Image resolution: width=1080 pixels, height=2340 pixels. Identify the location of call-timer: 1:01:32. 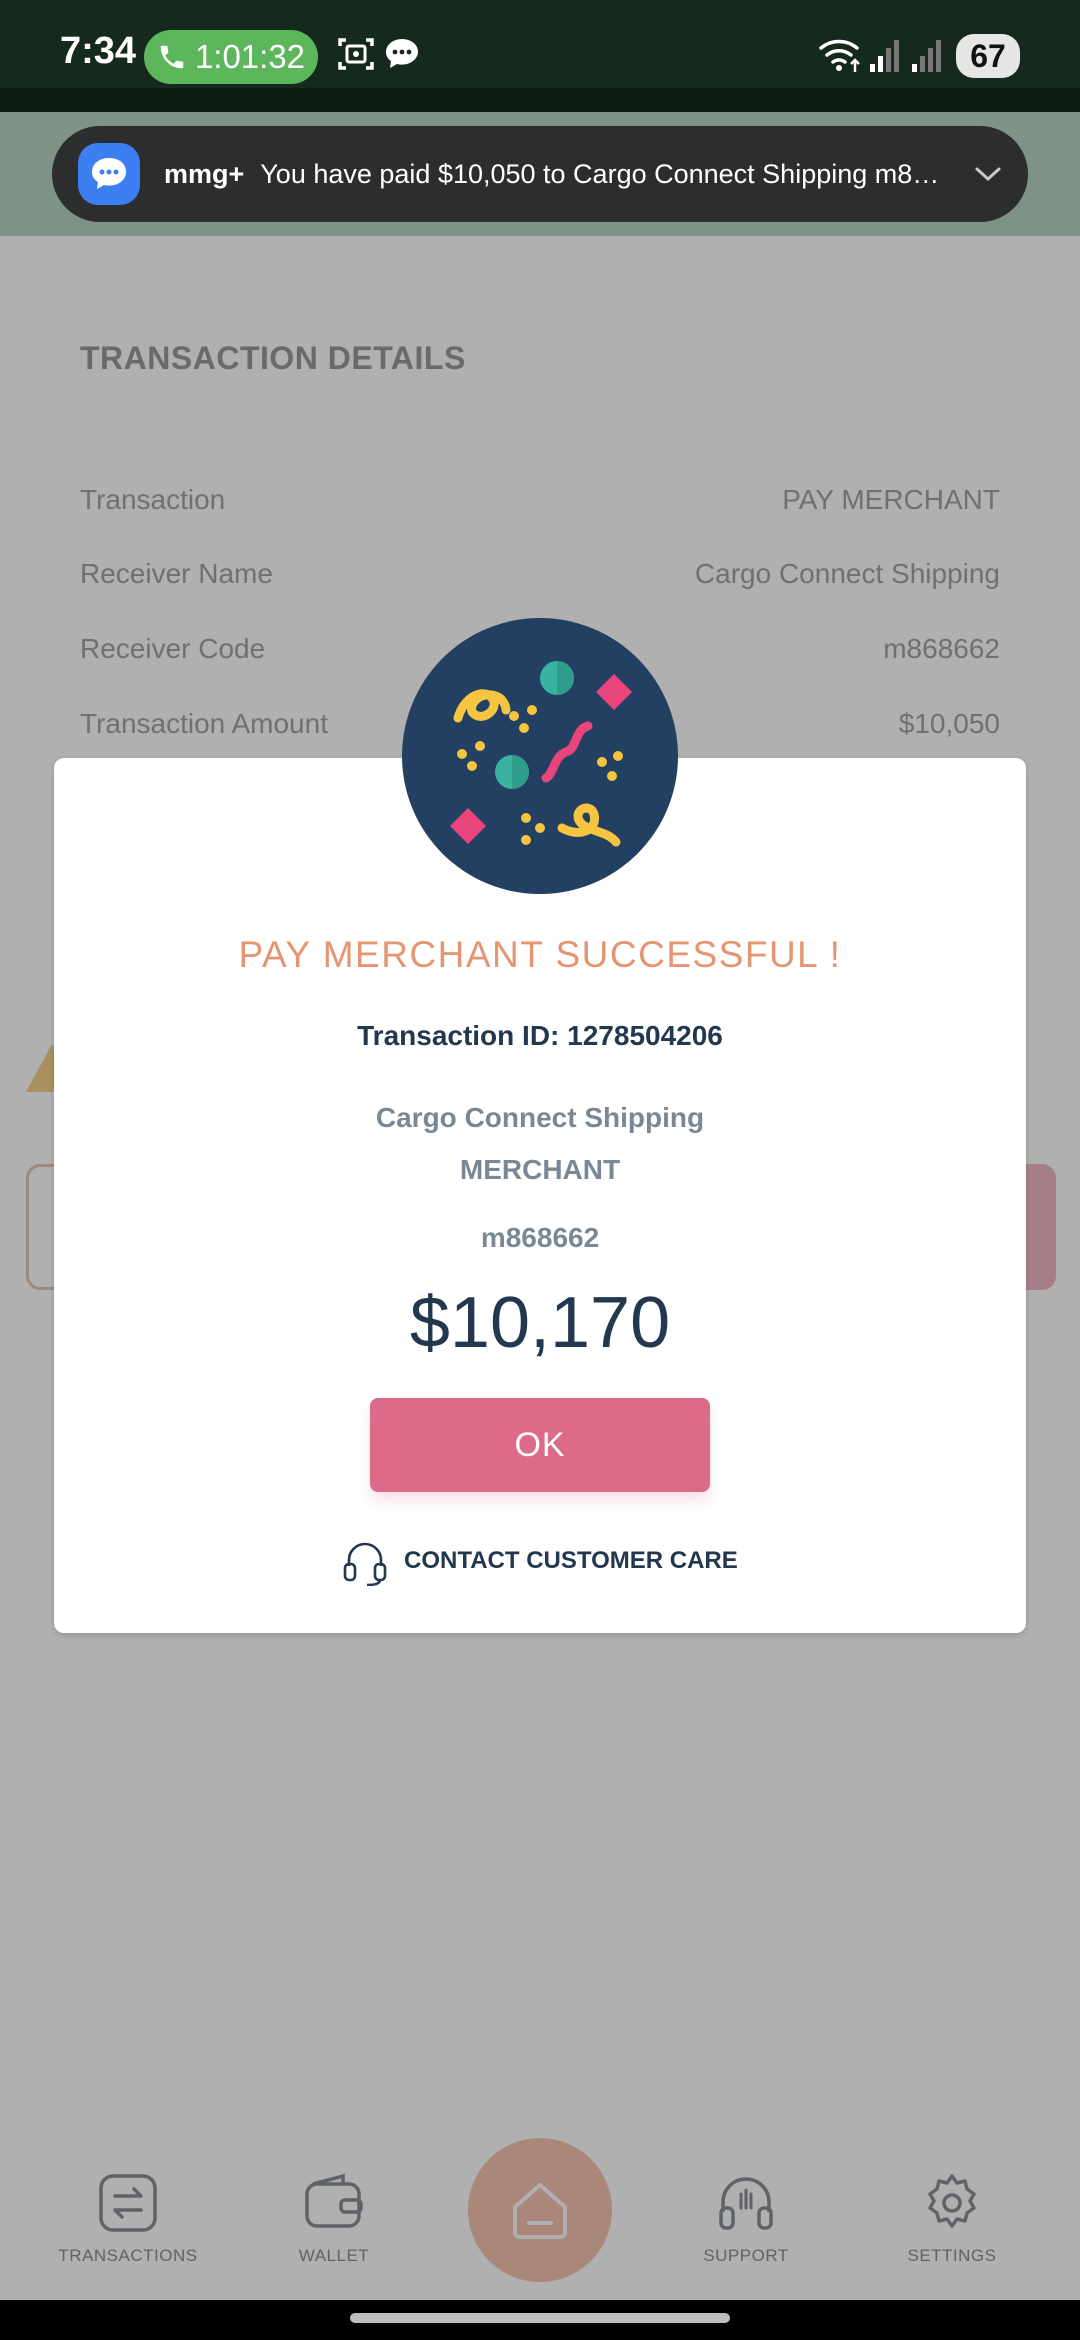
(250, 56).